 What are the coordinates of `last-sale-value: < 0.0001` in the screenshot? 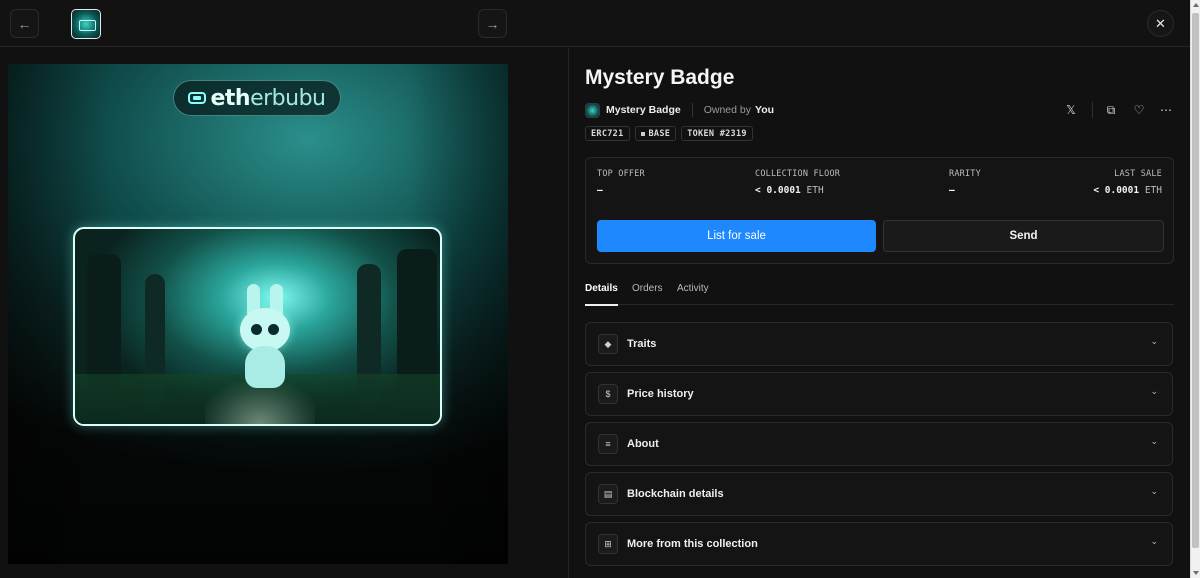 It's located at (1116, 190).